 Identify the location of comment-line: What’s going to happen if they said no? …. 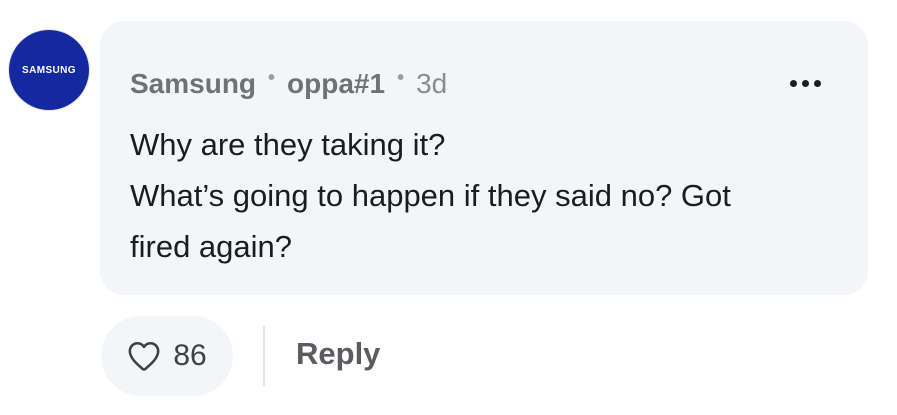
(430, 195).